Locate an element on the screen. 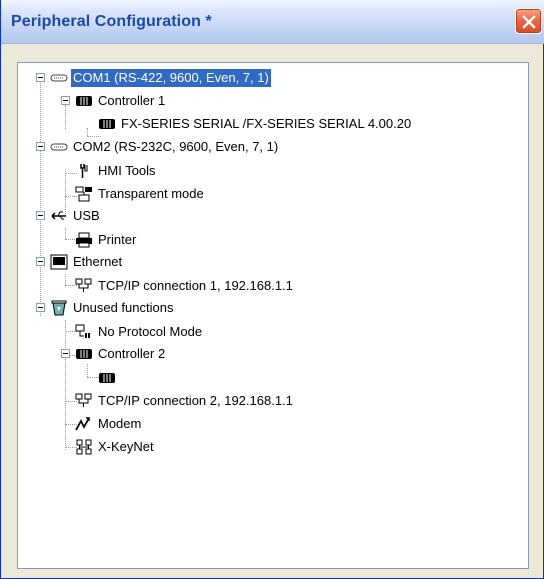 This screenshot has width=544, height=579. tree-item-label: X-KeyNet is located at coordinates (126, 446).